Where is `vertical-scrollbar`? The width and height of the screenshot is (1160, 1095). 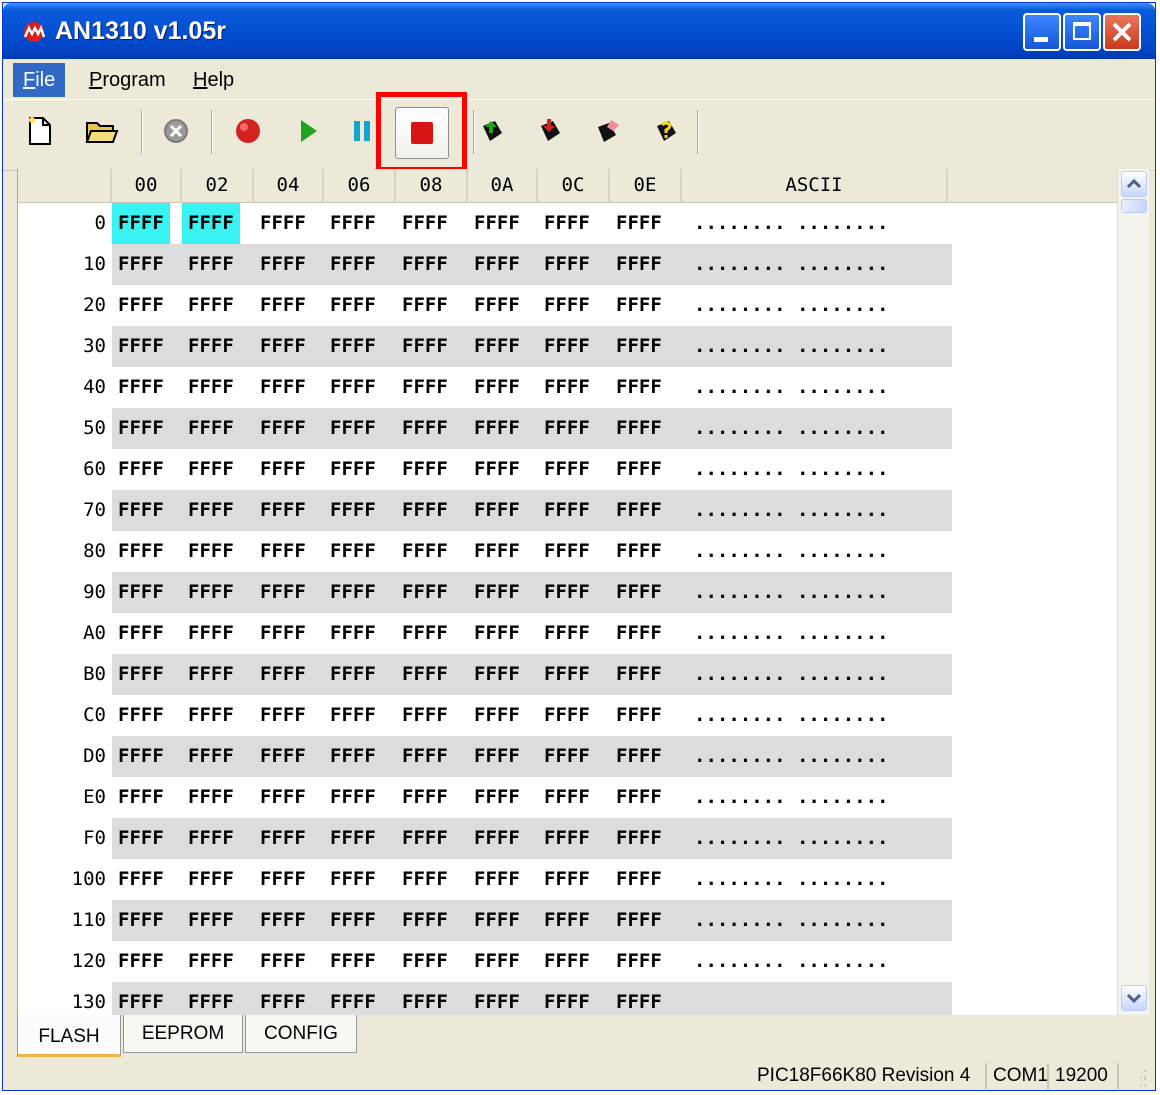
vertical-scrollbar is located at coordinates (1133, 592).